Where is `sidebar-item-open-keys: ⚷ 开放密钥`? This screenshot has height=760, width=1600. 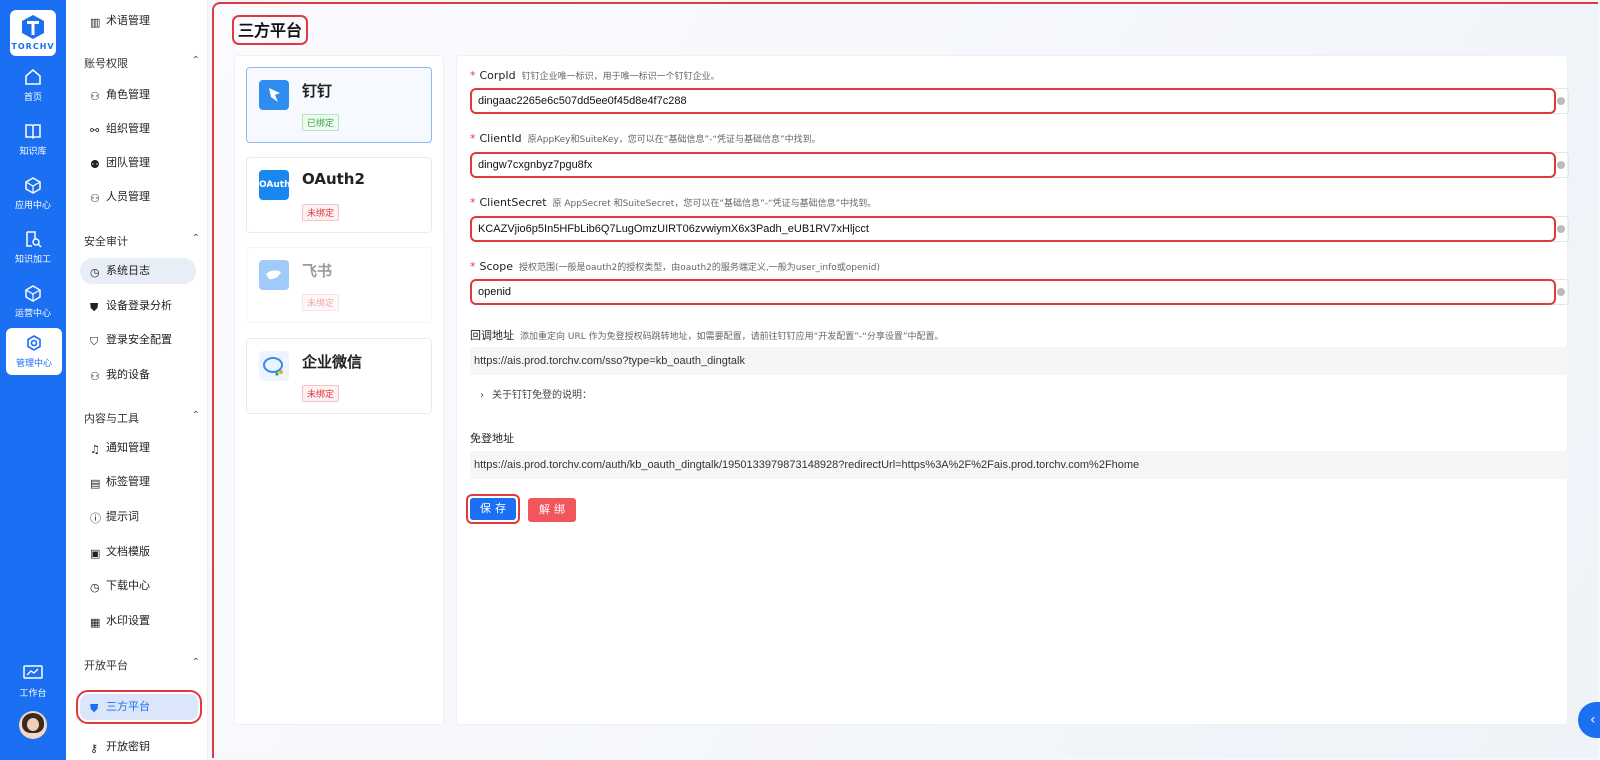 sidebar-item-open-keys: ⚷ 开放密钥 is located at coordinates (138, 747).